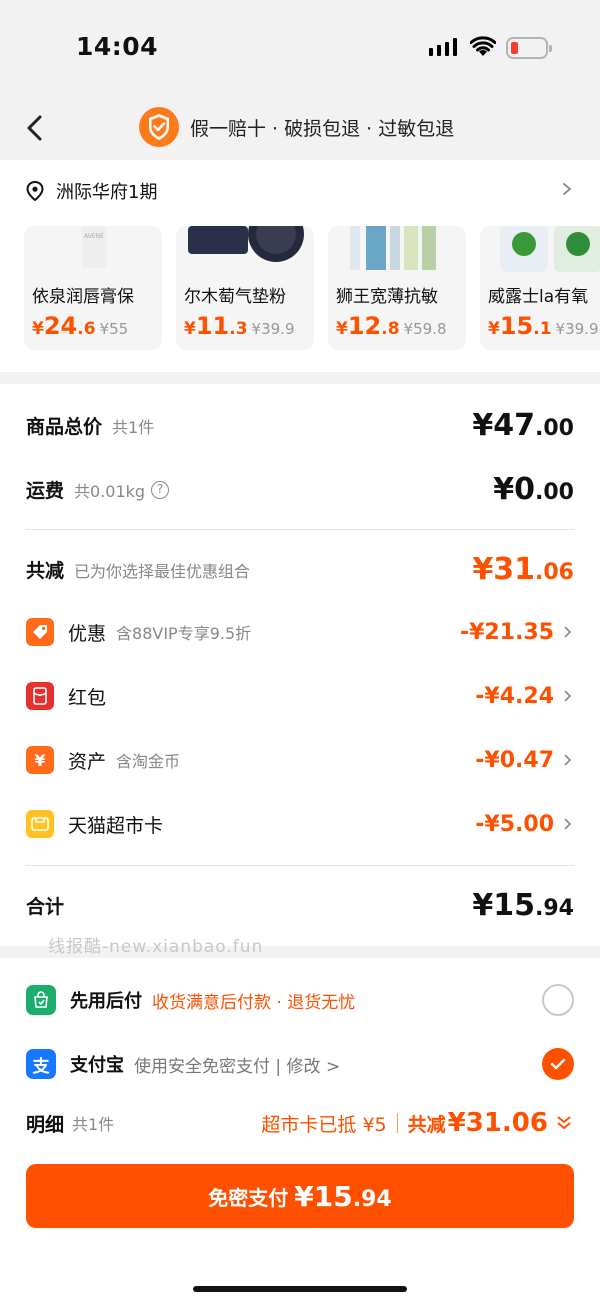 This screenshot has width=600, height=1304. Describe the element at coordinates (533, 489) in the screenshot. I see `shipping-value: ¥0.00` at that location.